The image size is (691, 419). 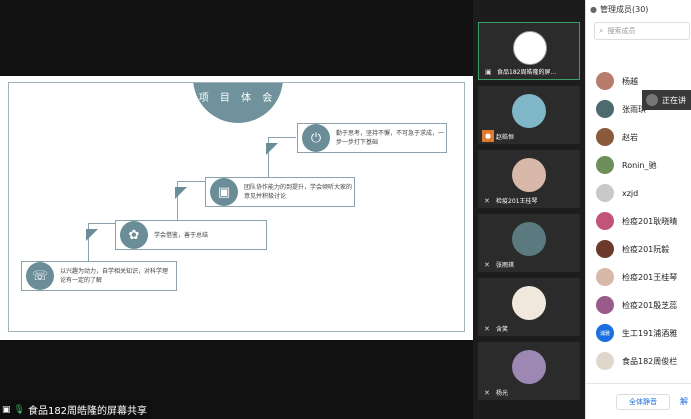 I want to click on video-tile: ✕ 杨光, so click(x=529, y=371).